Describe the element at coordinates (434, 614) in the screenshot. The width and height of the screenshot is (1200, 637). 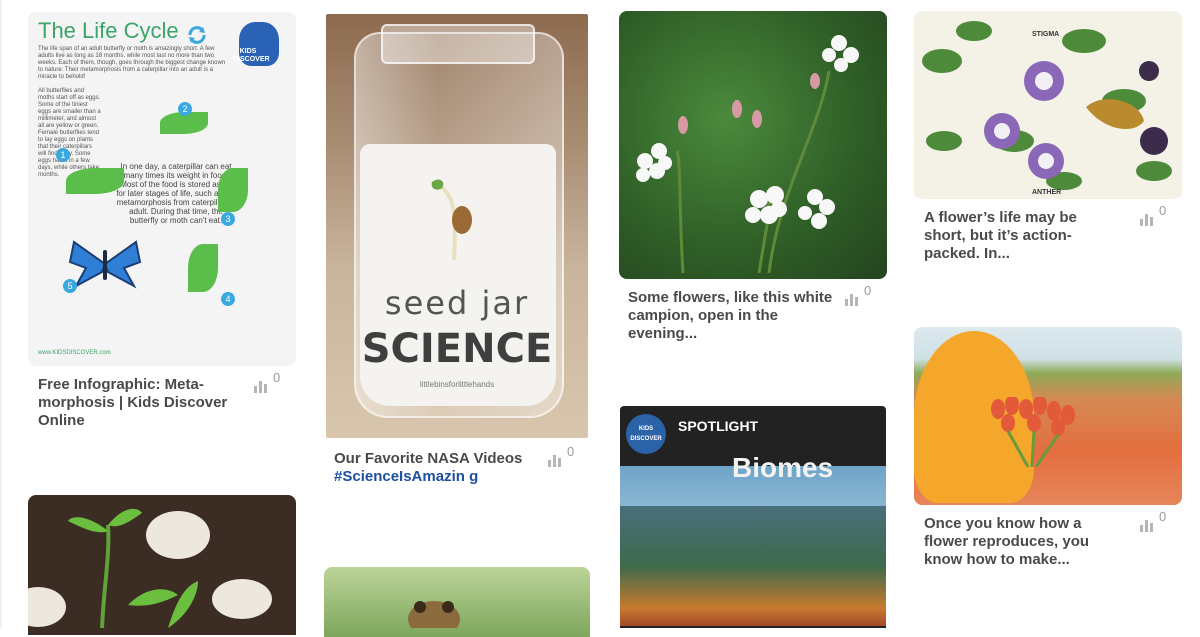
I see `frog-photo` at that location.